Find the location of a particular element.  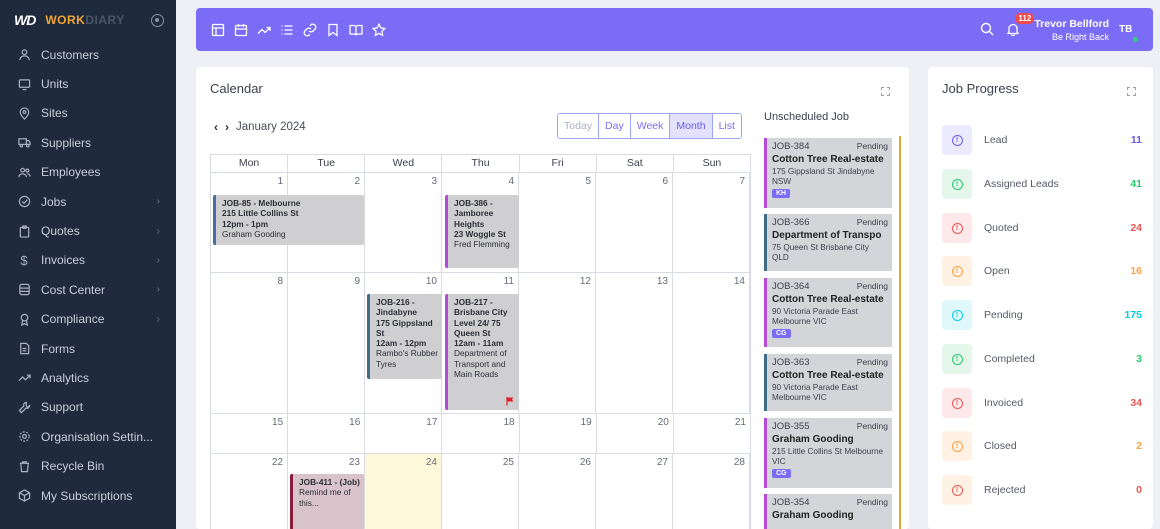

sidebar-item-units: Units is located at coordinates (88, 83).